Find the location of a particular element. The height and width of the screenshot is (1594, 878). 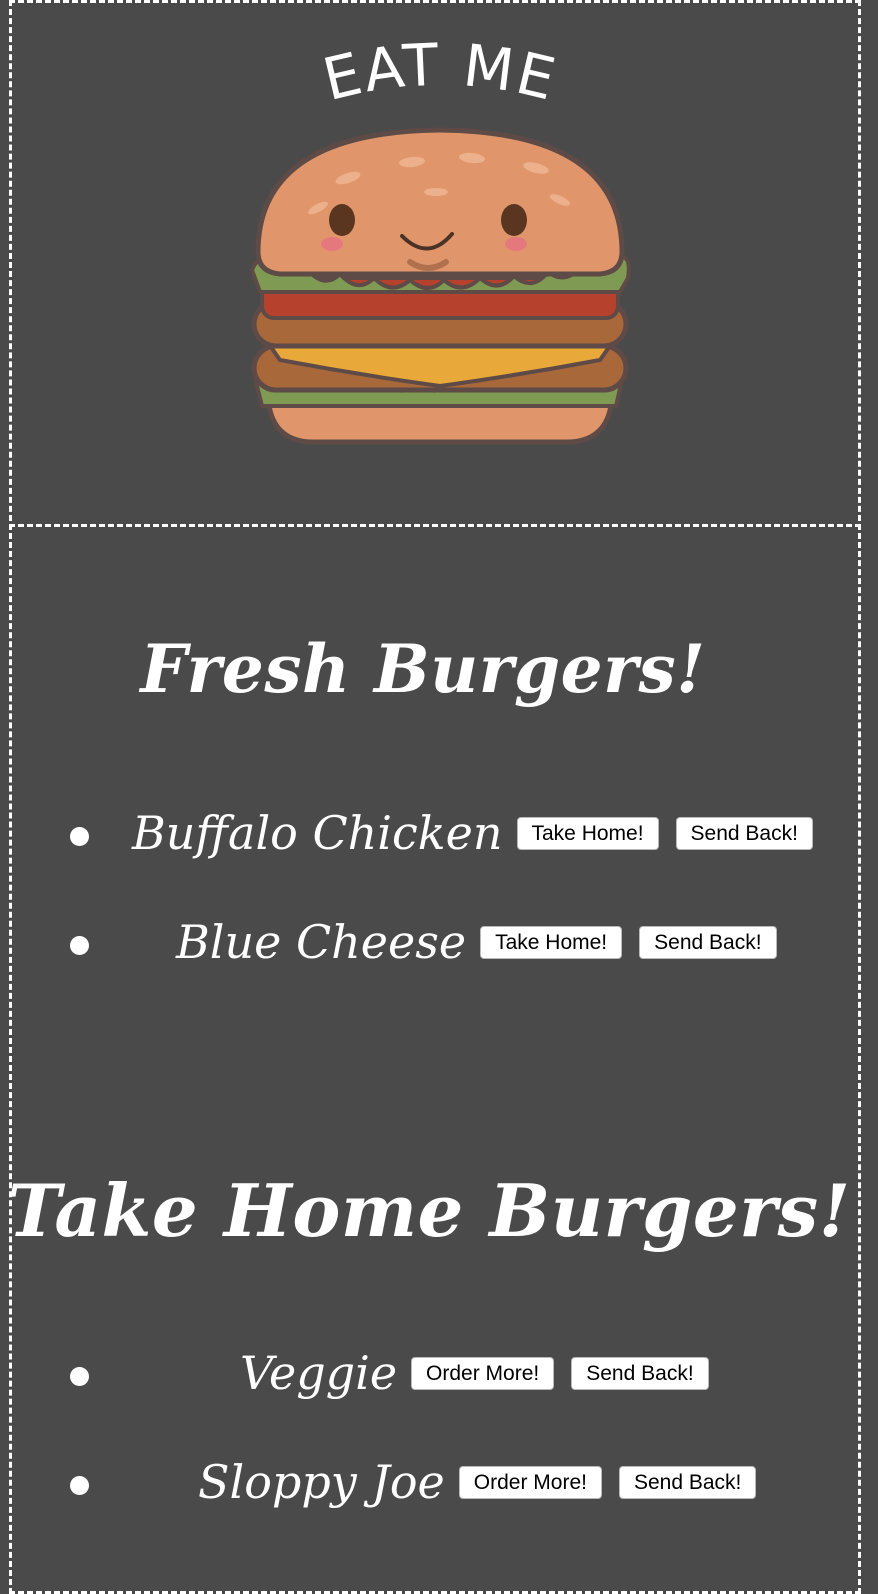

fresh-burger-row: Buffalo Chicken Take Home! Send Back! is located at coordinates (481, 833).